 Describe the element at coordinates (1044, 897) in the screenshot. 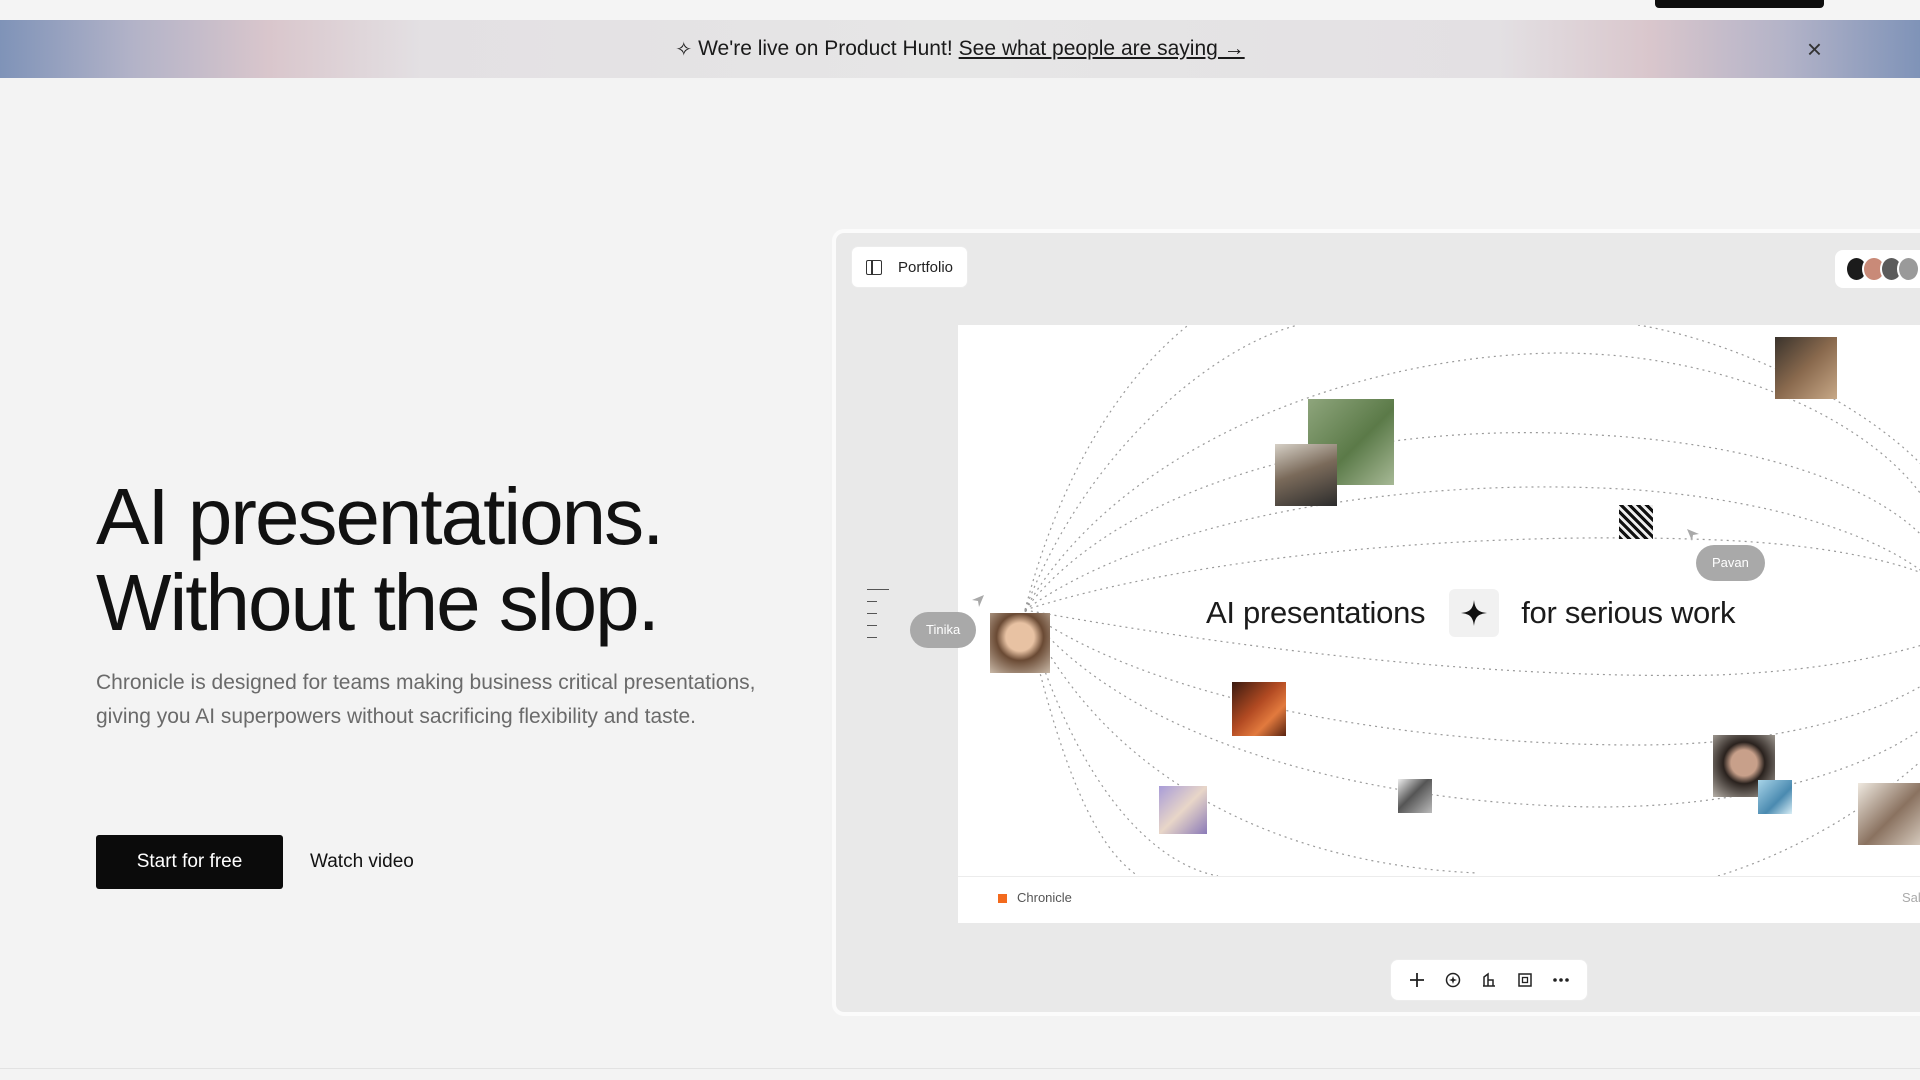

I see `slide-footer-brand: Chronicle` at that location.